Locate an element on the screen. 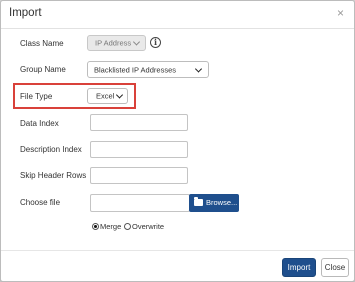 Image resolution: width=355 pixels, height=282 pixels. description-index-input is located at coordinates (139, 149).